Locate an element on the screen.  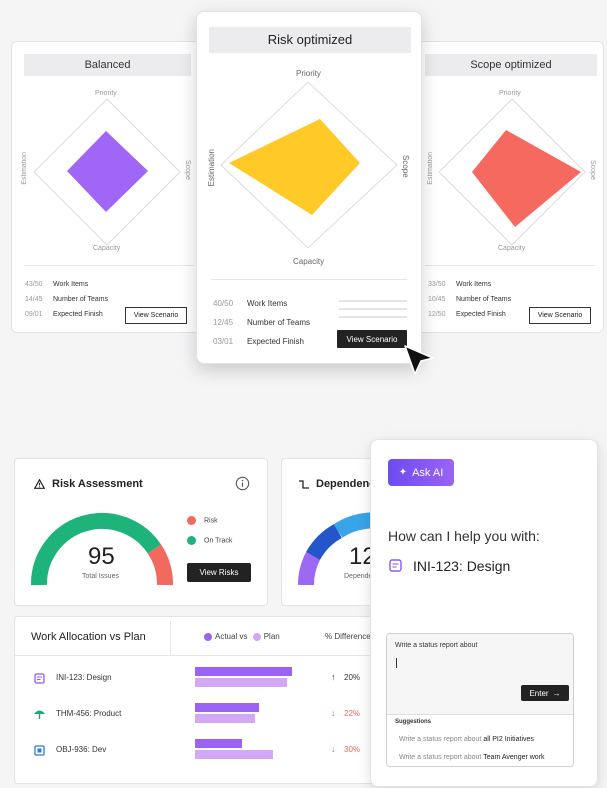
legend-plan: Plan is located at coordinates (271, 636).